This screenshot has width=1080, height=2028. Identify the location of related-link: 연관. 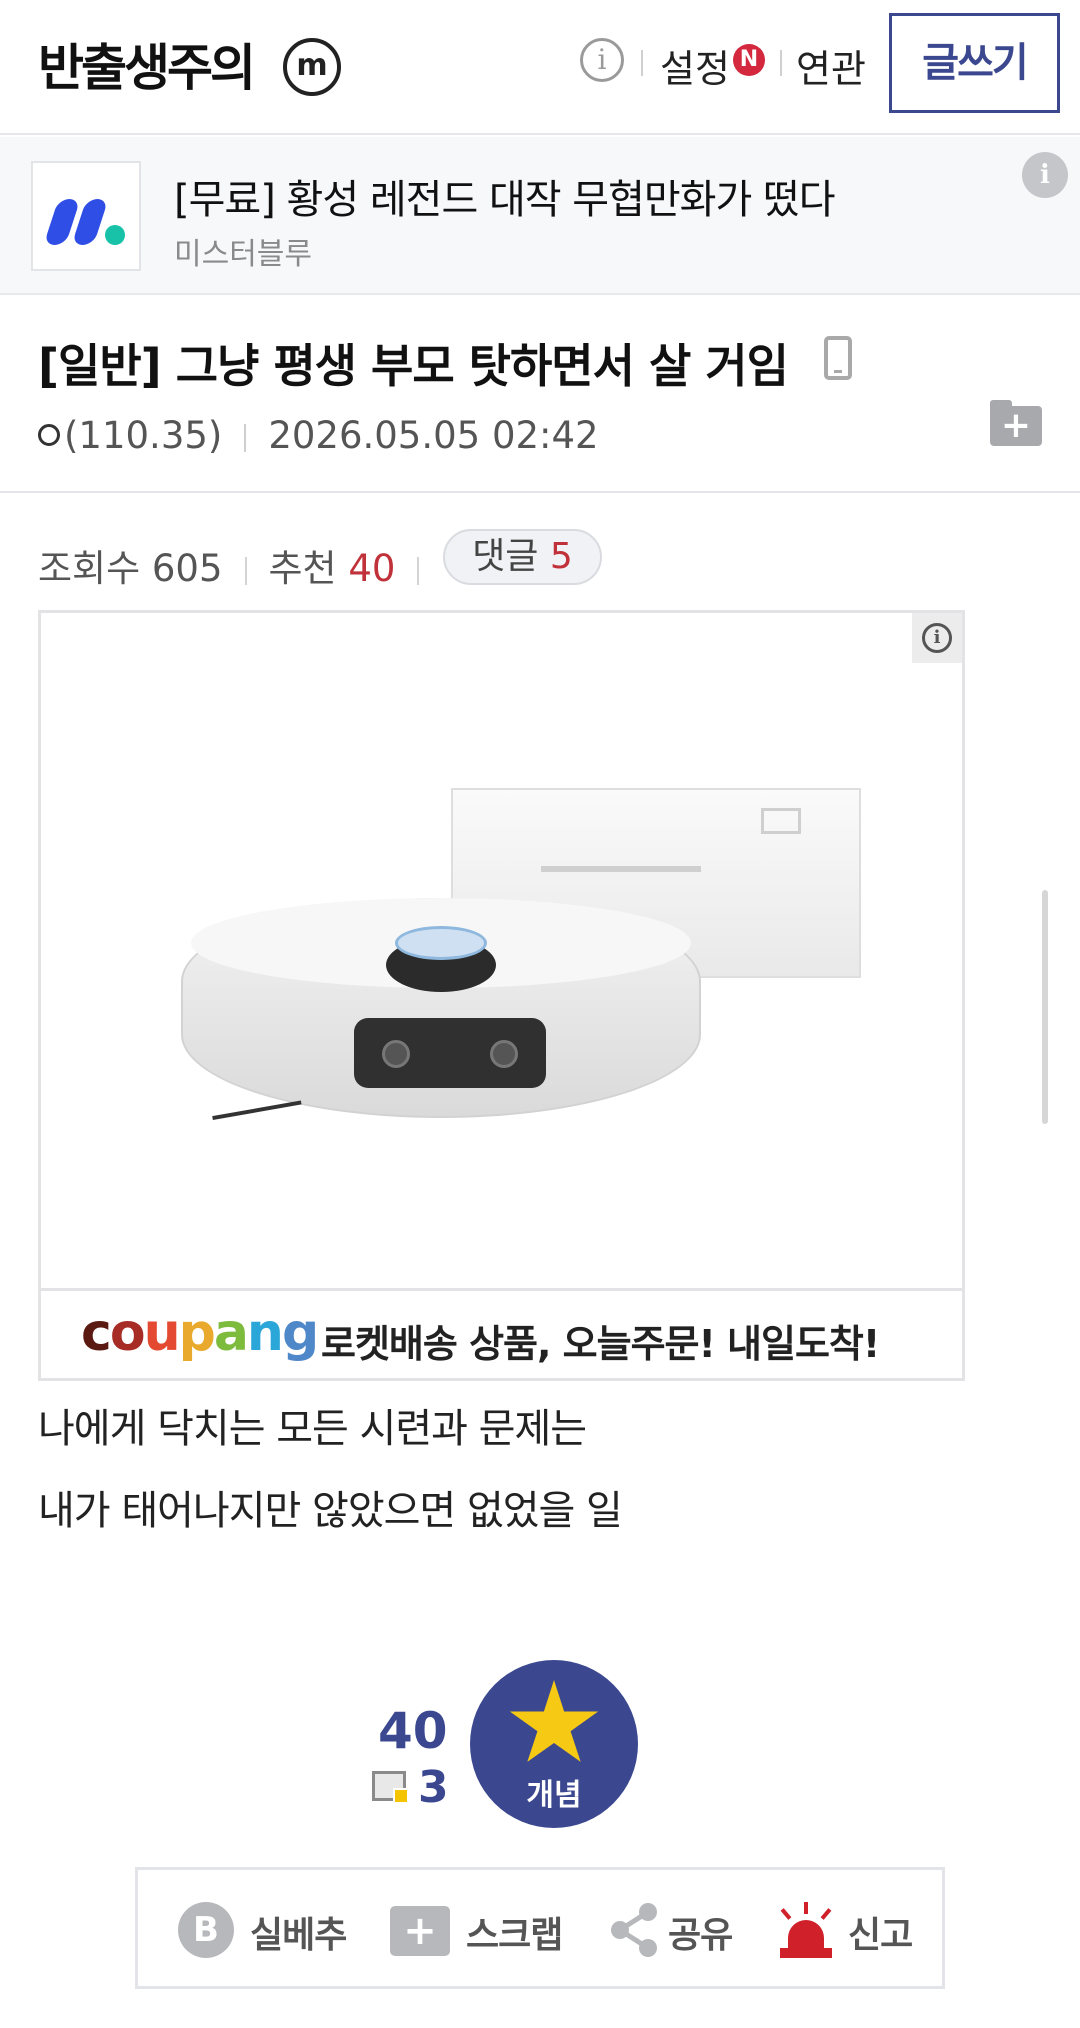
(831, 65).